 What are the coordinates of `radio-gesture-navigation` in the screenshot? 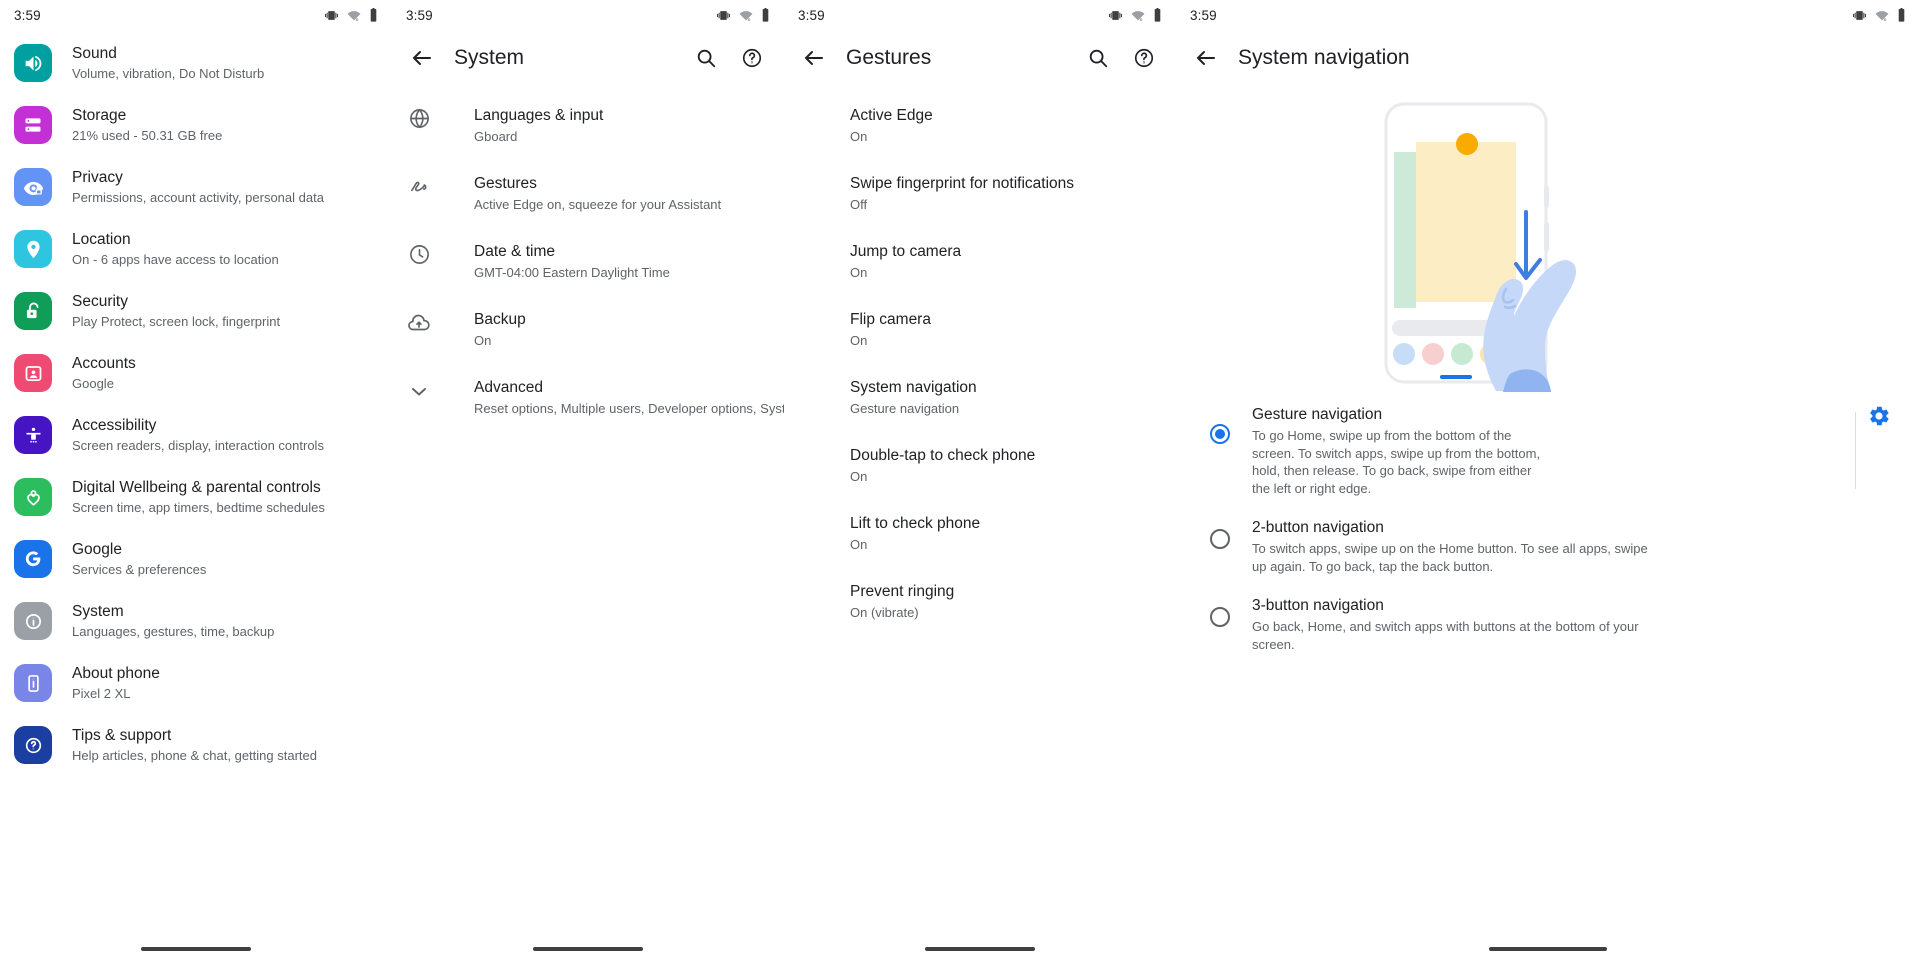 It's located at (1220, 434).